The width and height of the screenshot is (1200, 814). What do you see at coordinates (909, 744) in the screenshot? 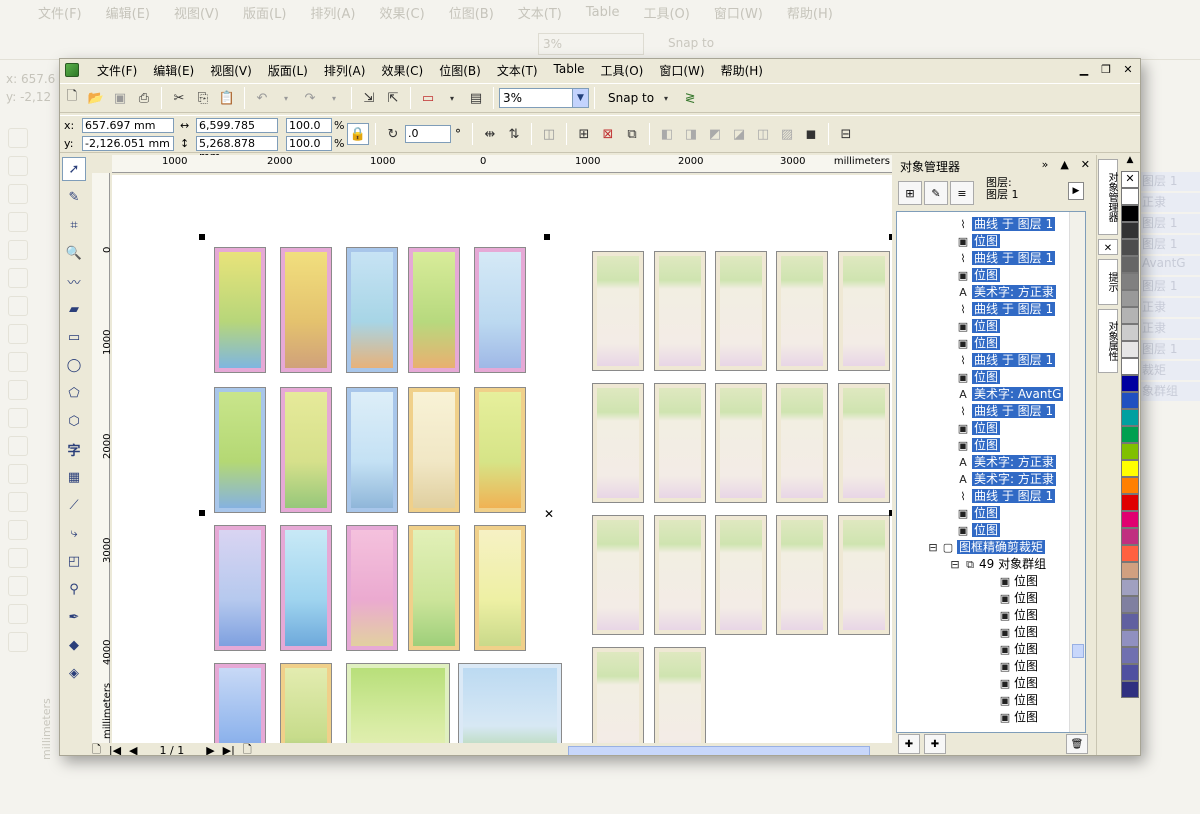
I see `new-layer-icon: ✚` at bounding box center [909, 744].